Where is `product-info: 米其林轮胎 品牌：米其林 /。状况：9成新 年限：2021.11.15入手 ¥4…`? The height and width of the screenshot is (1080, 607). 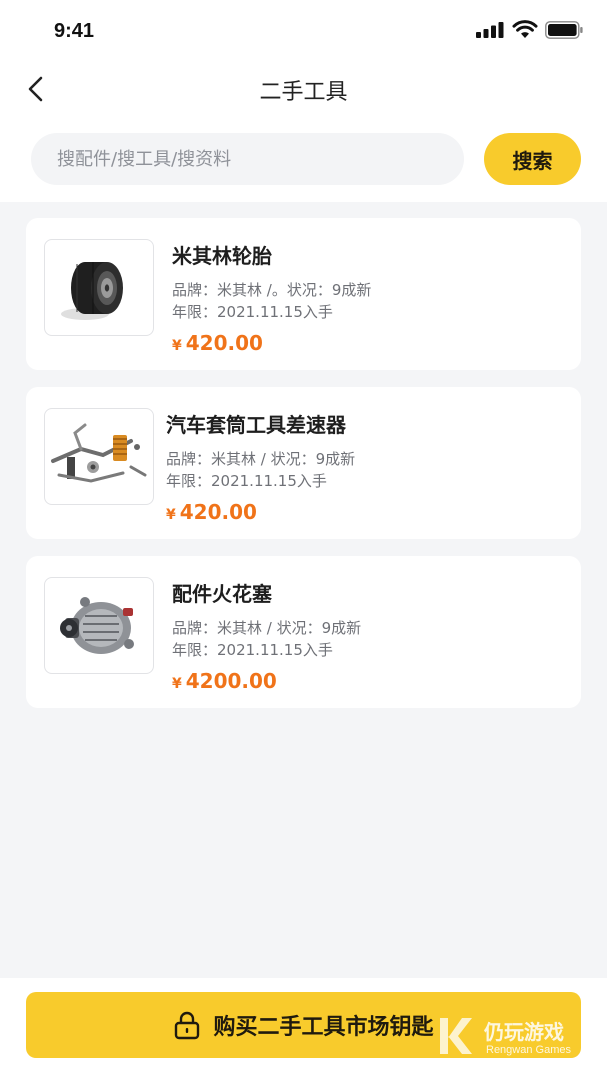 product-info: 米其林轮胎 品牌：米其林 /。状况：9成新 年限：2021.11.15入手 ¥4… is located at coordinates (271, 297).